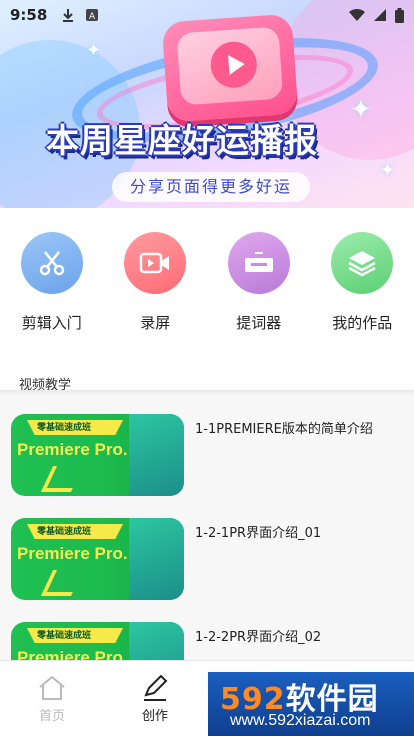 The image size is (414, 736). I want to click on action-label: 录屏, so click(155, 323).